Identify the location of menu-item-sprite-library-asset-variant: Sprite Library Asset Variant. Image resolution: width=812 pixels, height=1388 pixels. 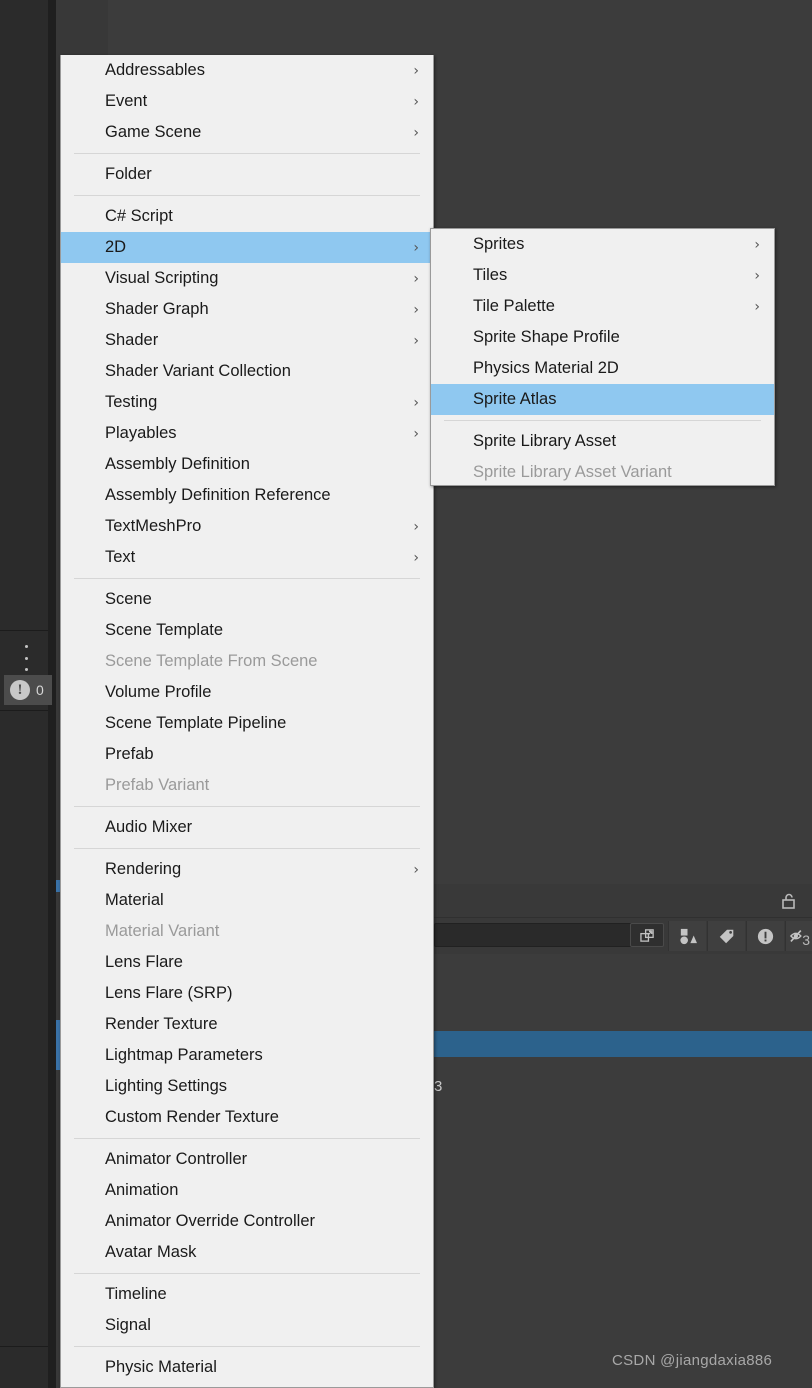
(602, 471).